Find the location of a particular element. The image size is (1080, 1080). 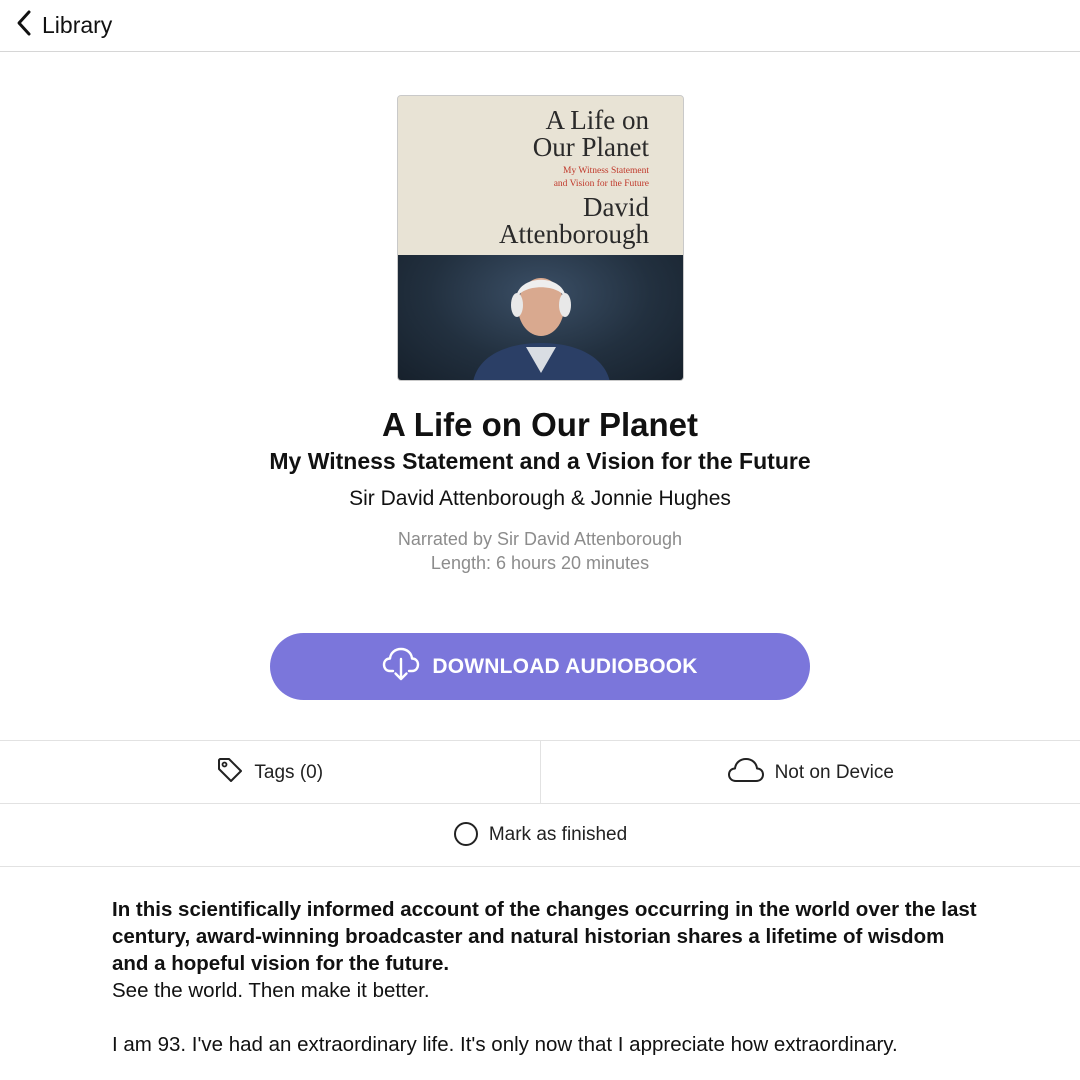

cover-portrait is located at coordinates (540, 317).